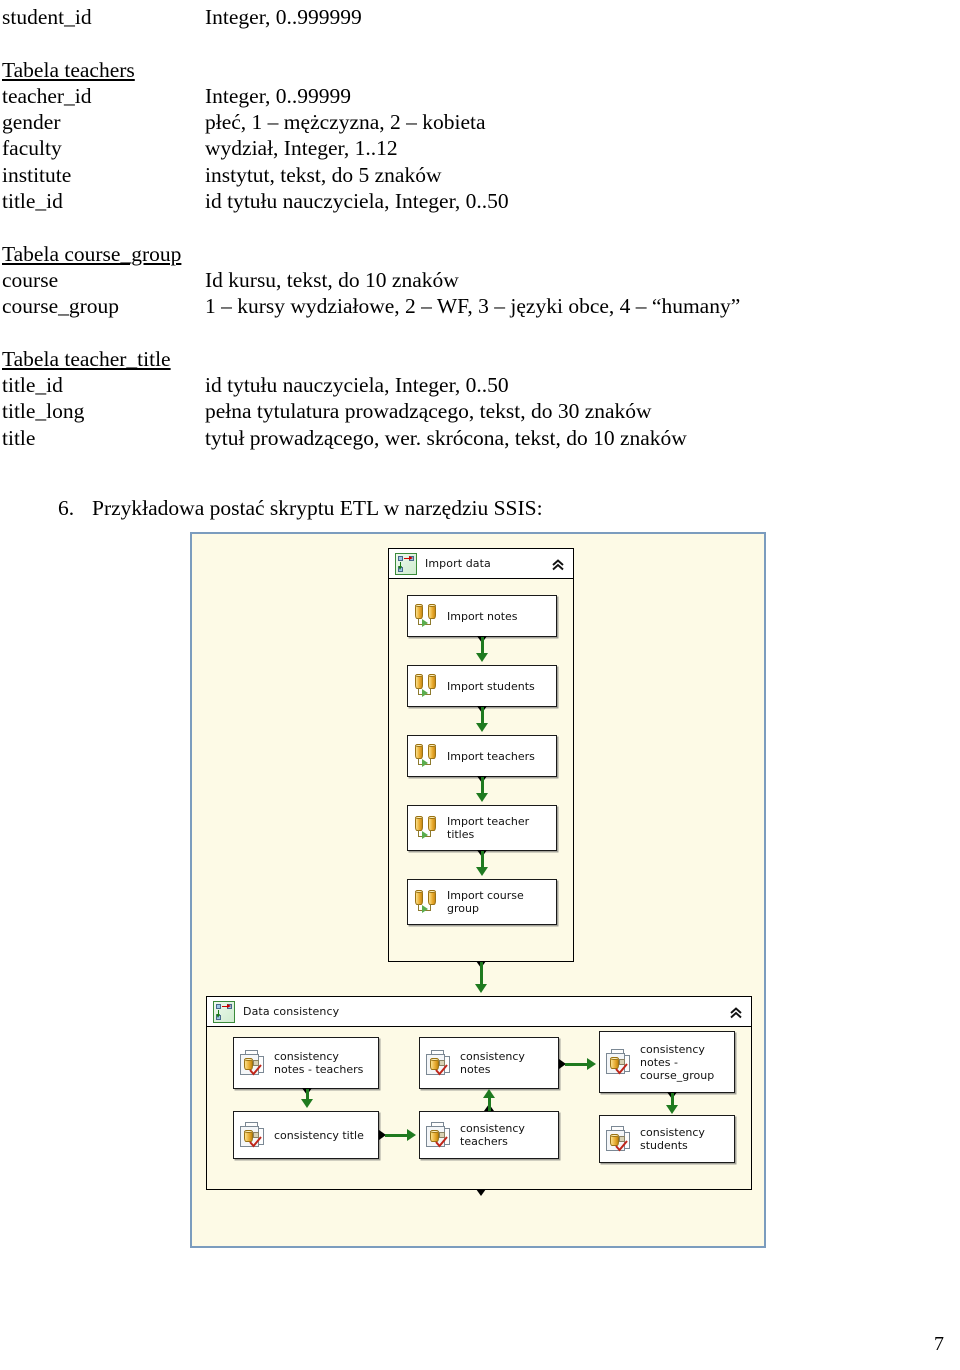 The height and width of the screenshot is (1370, 960). Describe the element at coordinates (291, 1011) in the screenshot. I see `container-title: Data consistency` at that location.